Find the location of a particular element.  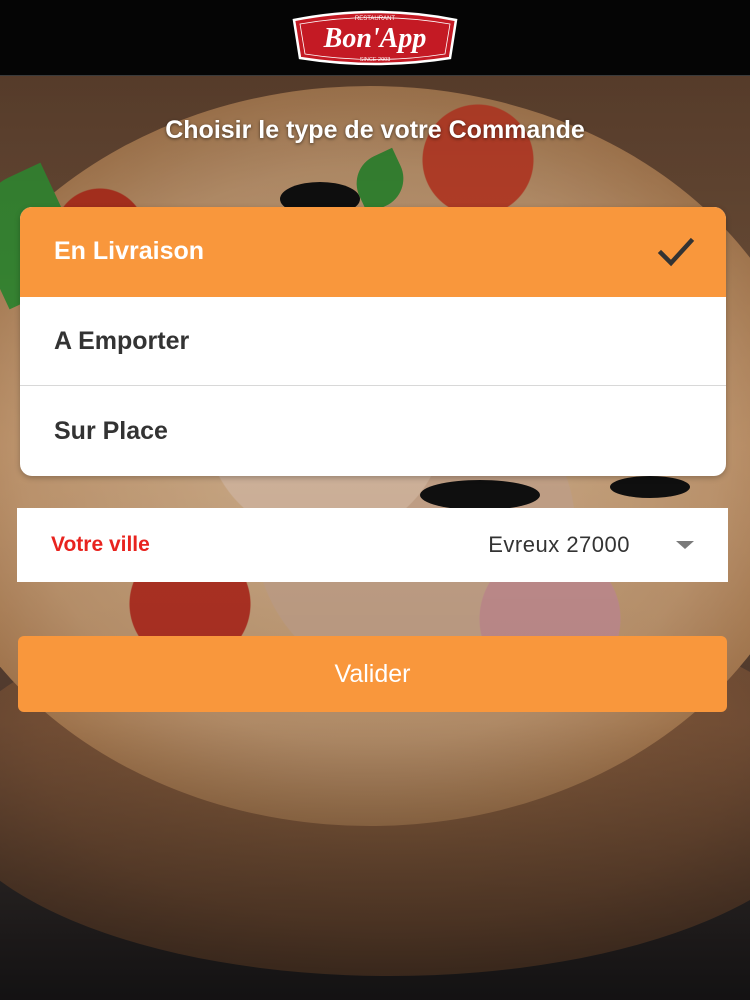

order-type-label: En Livraison is located at coordinates (129, 251).